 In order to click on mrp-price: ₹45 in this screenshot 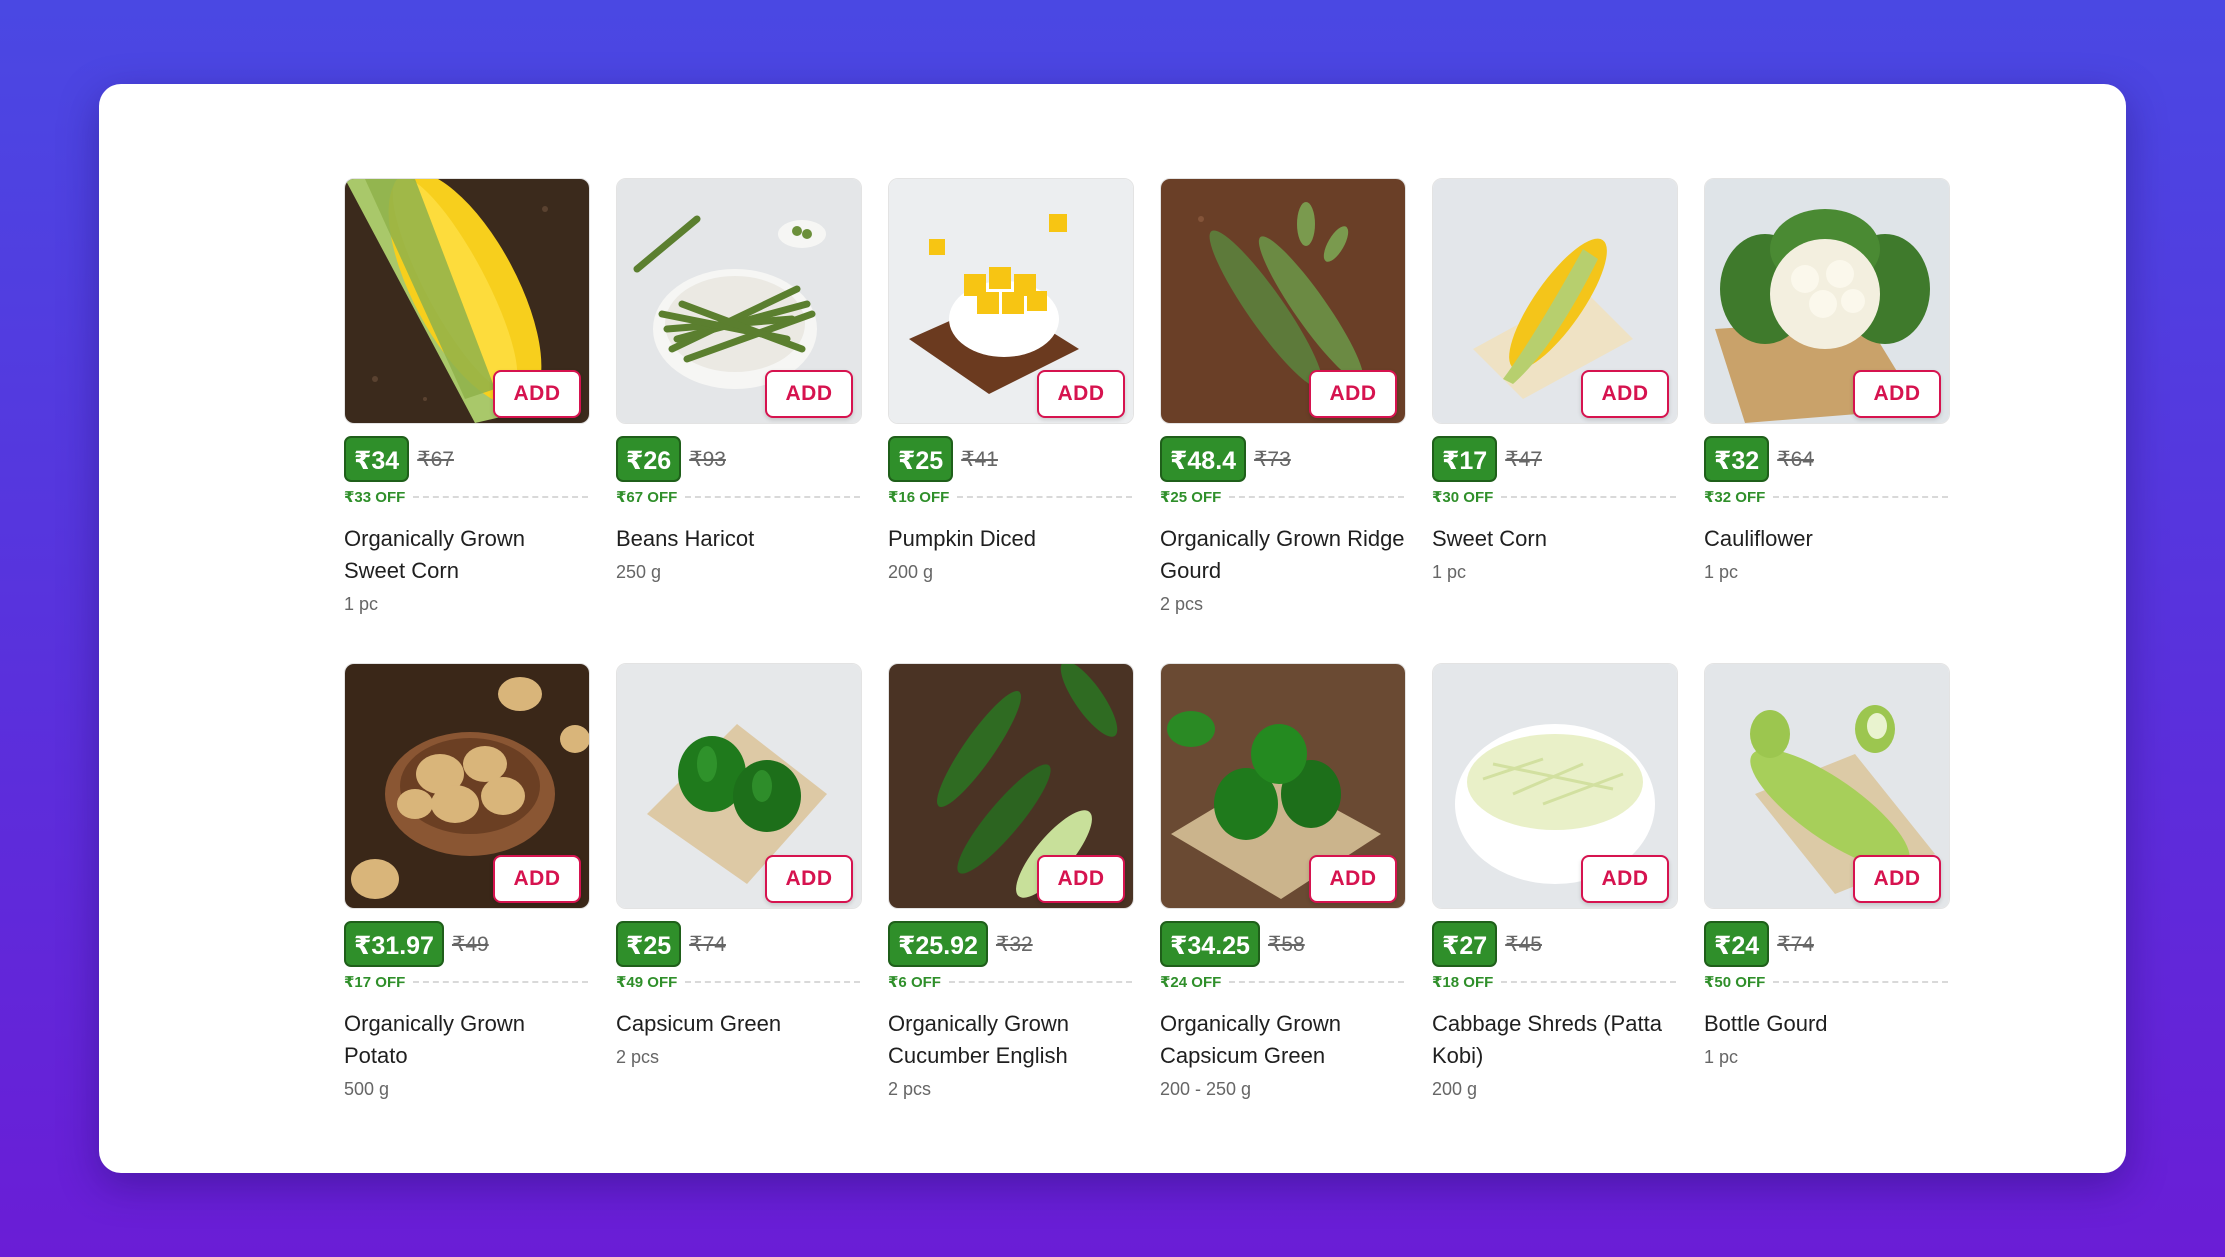, I will do `click(1523, 944)`.